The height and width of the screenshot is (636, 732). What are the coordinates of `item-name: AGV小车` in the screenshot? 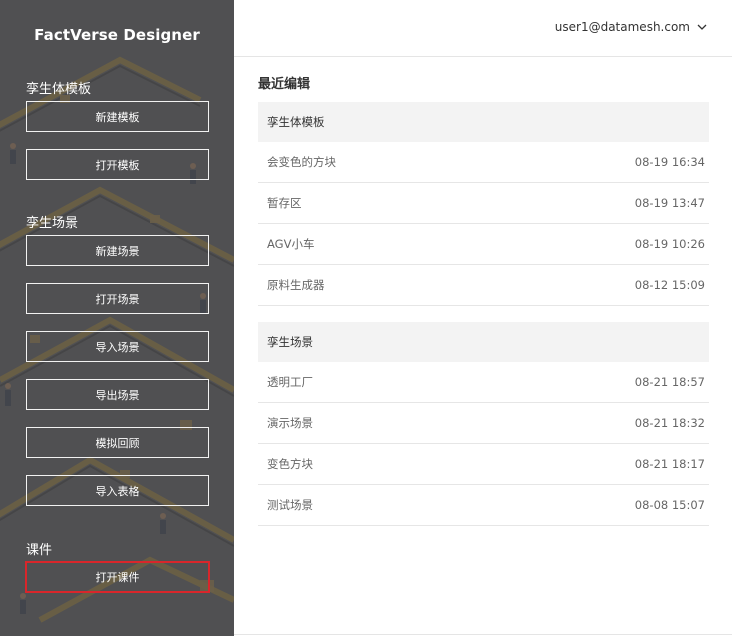 It's located at (291, 244).